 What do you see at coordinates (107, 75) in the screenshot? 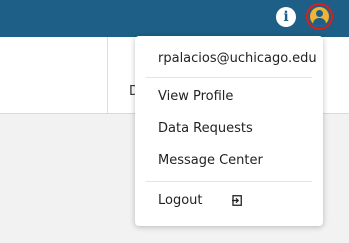
I see `panel-divider` at bounding box center [107, 75].